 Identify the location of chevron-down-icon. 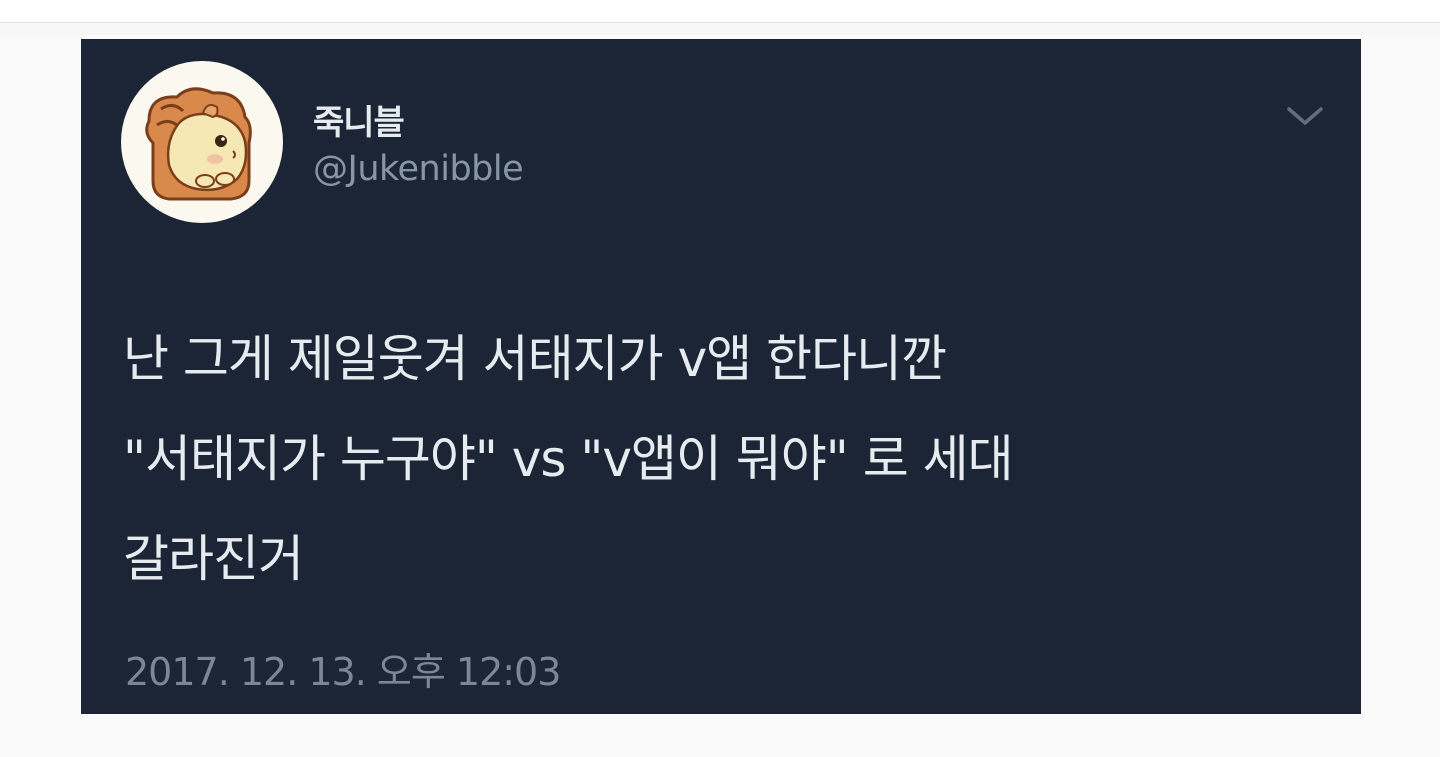
(1305, 116).